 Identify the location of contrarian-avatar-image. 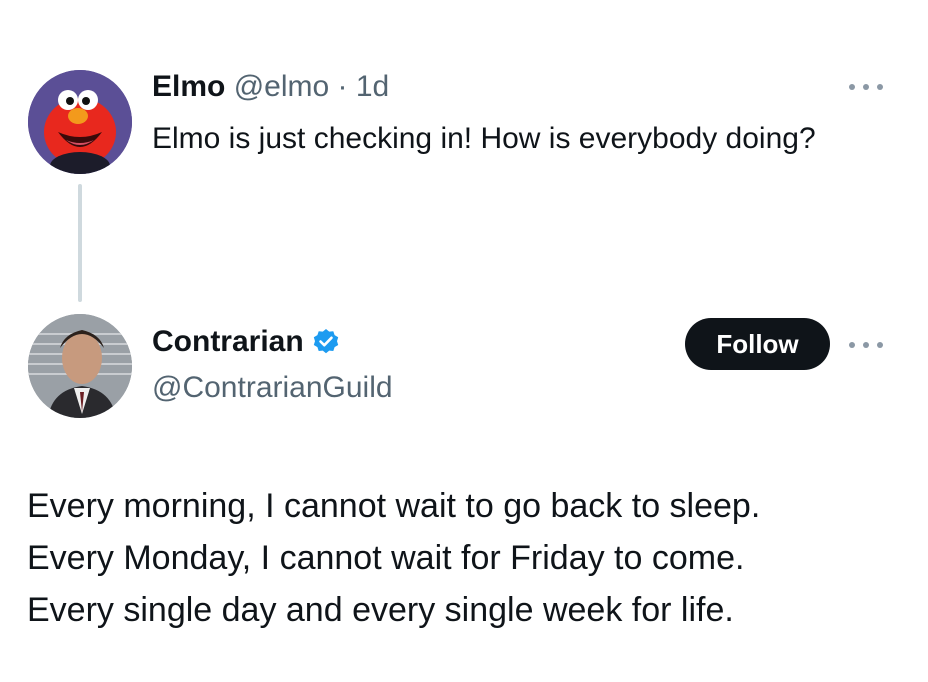
(80, 366).